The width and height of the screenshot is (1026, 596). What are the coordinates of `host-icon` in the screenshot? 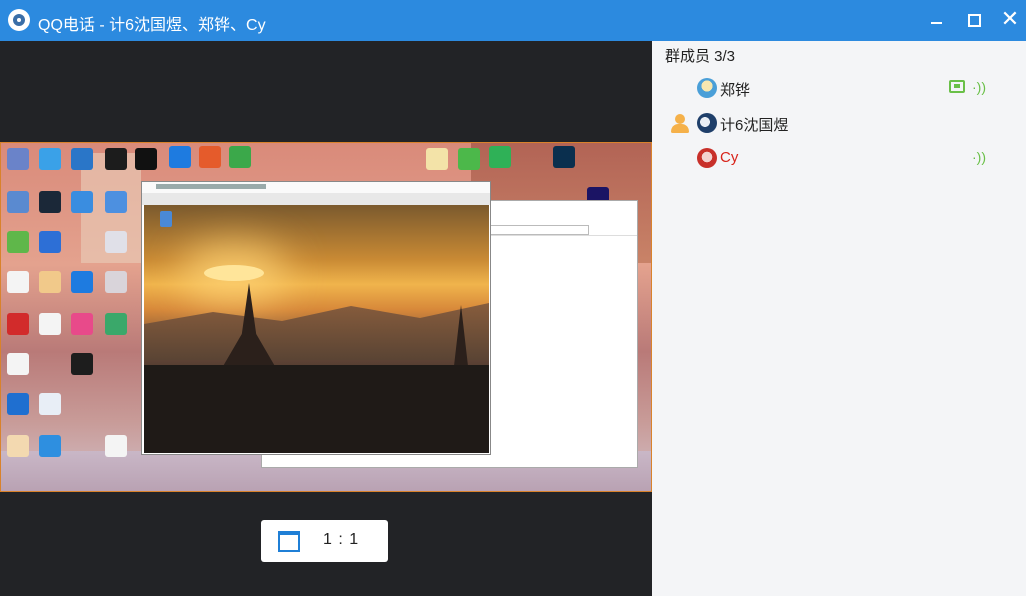 It's located at (680, 124).